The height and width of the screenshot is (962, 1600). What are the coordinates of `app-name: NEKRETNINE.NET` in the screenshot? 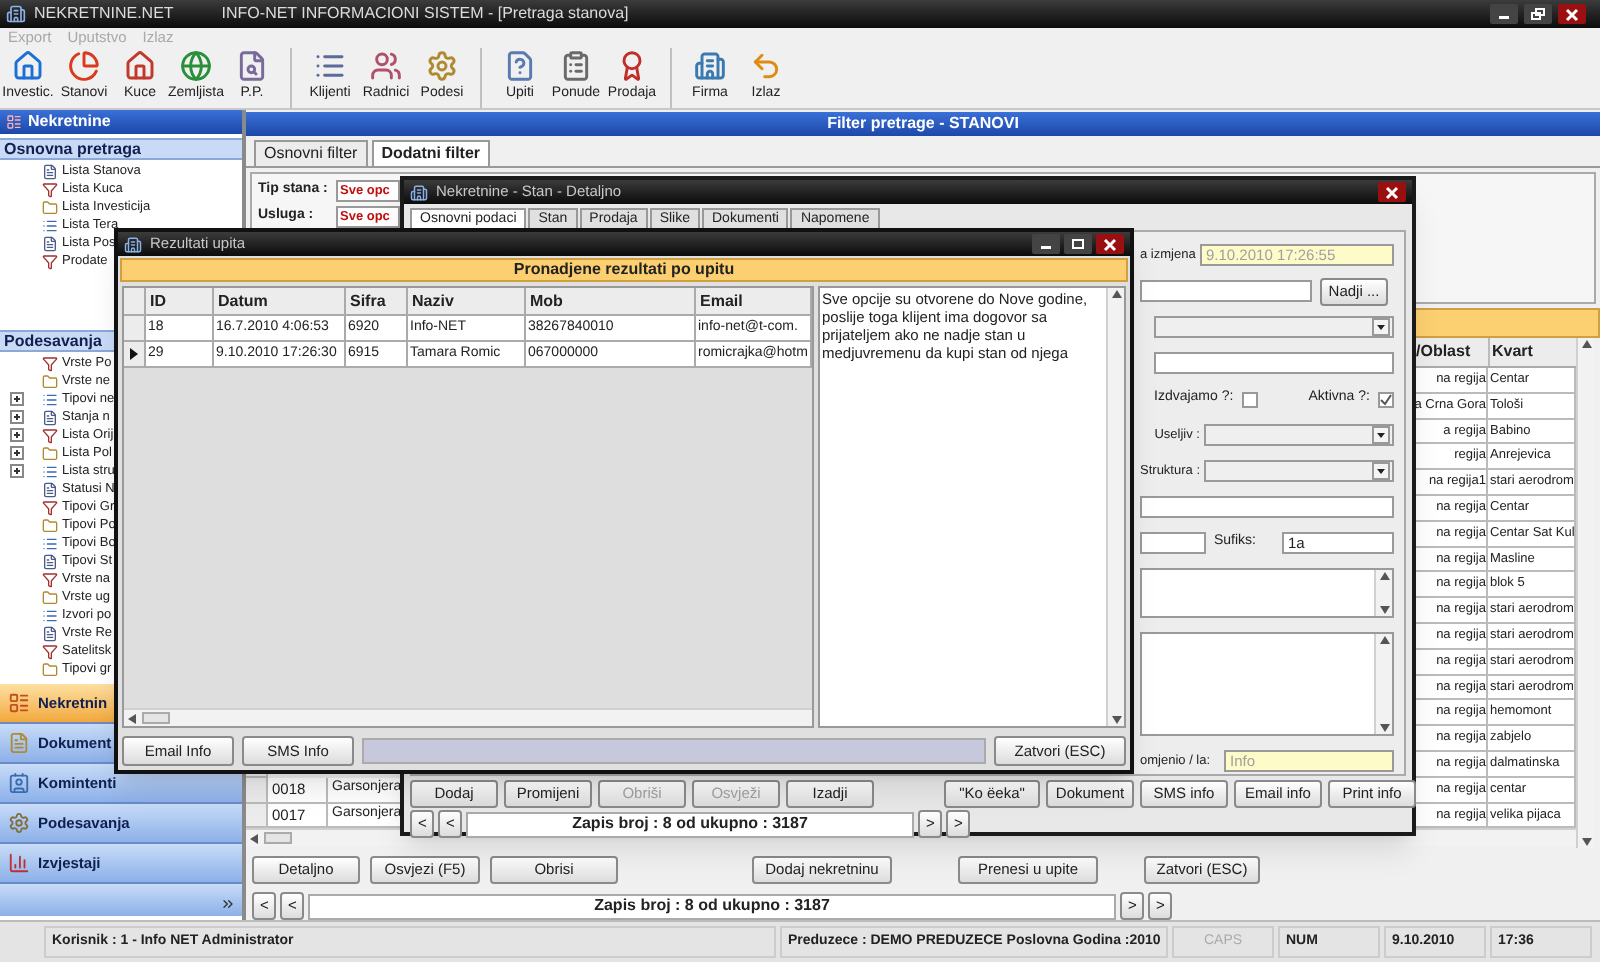 It's located at (104, 14).